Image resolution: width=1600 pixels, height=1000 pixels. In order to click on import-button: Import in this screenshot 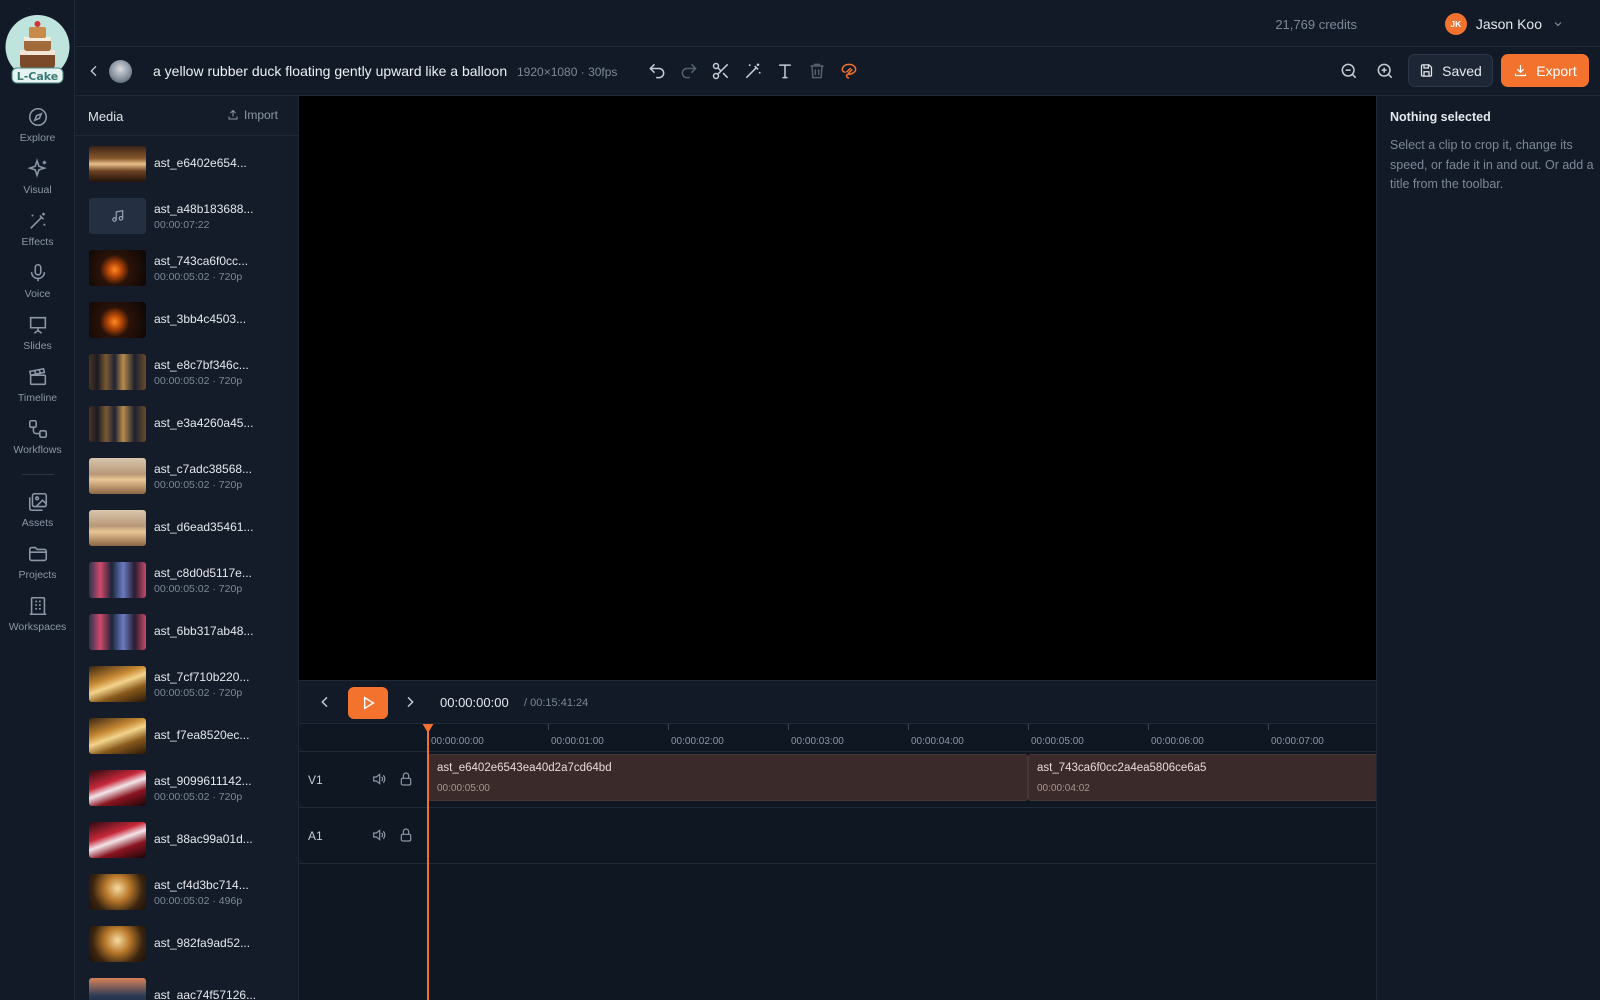, I will do `click(252, 115)`.